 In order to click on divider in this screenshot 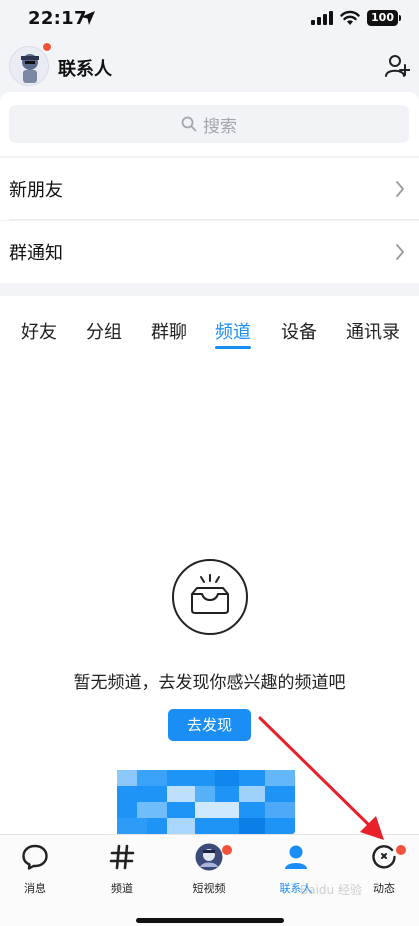, I will do `click(214, 219)`.